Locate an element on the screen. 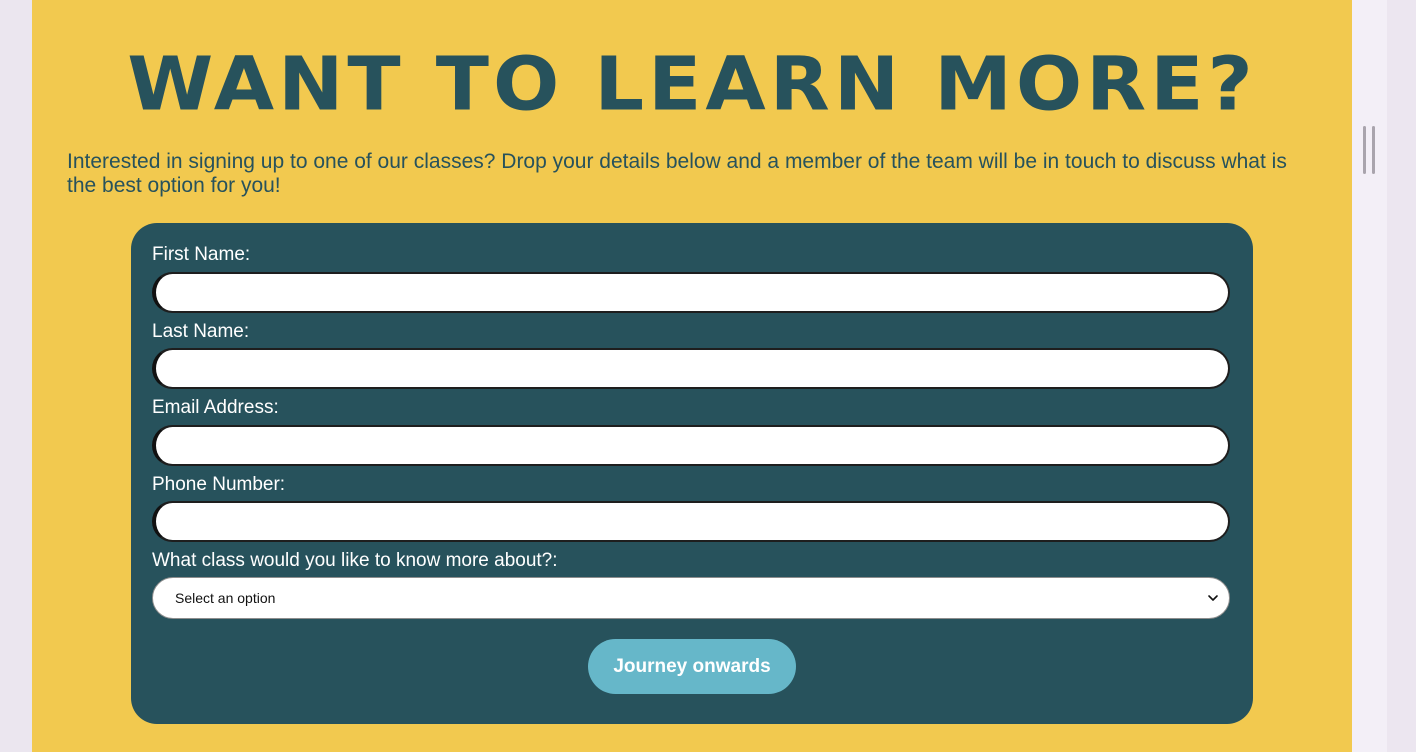 The height and width of the screenshot is (752, 1416). class-select: Select an option is located at coordinates (691, 598).